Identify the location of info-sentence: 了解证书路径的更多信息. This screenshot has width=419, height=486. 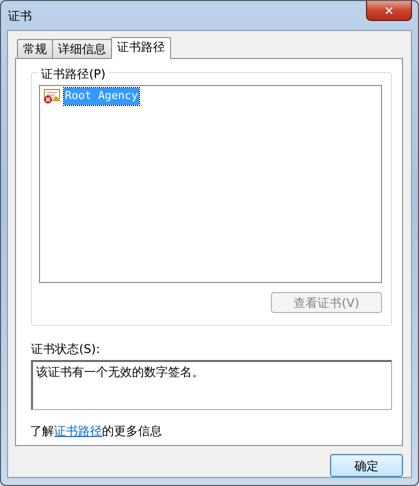
(96, 431).